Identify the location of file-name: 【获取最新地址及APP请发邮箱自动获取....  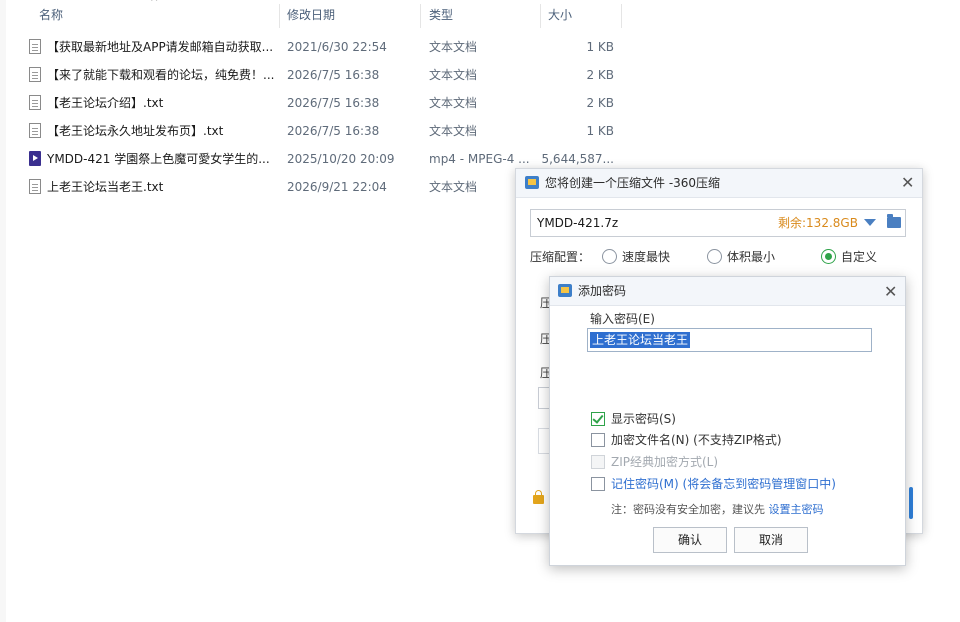
(160, 47).